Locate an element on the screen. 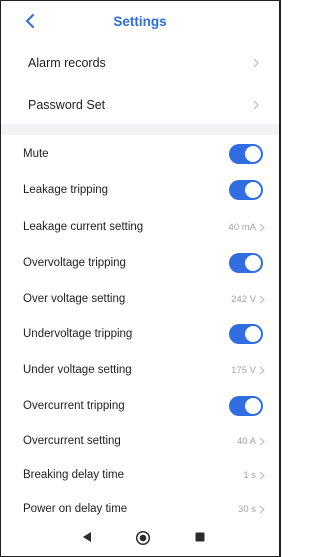 Image resolution: width=320 pixels, height=557 pixels. circle-home-icon is located at coordinates (143, 538).